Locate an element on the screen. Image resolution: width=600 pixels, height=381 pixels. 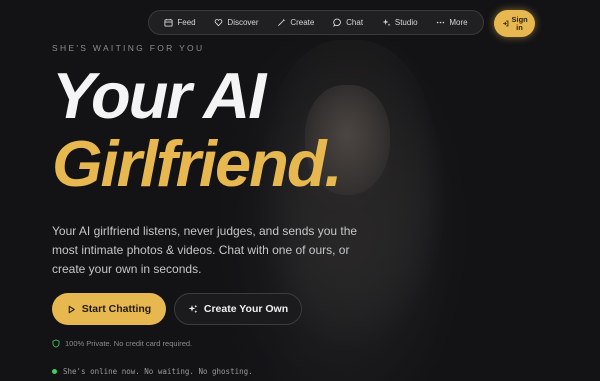
privacy-note-text: 100% Private. No credit card required. is located at coordinates (129, 343).